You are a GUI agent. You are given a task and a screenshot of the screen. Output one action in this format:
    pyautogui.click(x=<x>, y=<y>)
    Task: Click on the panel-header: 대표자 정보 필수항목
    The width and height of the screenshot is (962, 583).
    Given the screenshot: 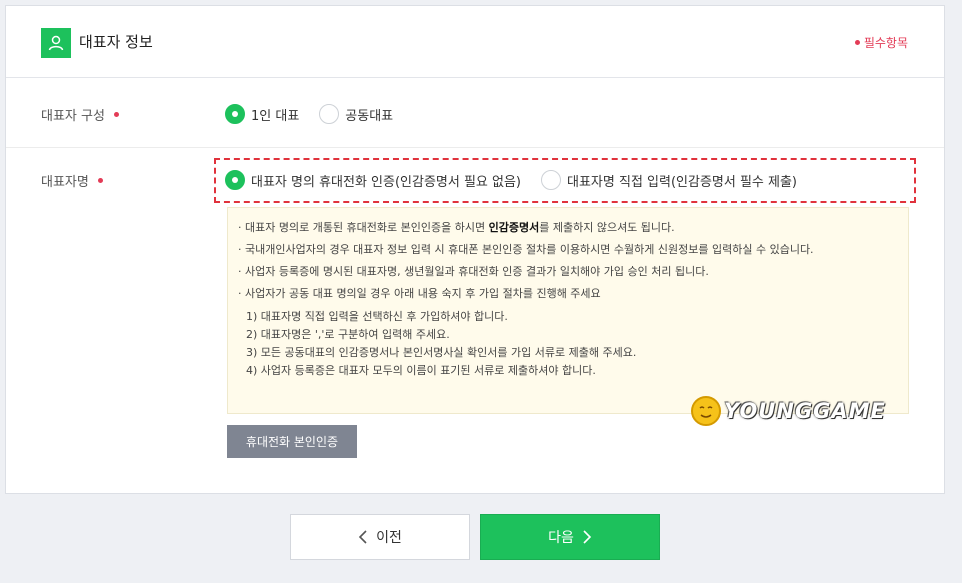 What is the action you would take?
    pyautogui.click(x=475, y=42)
    